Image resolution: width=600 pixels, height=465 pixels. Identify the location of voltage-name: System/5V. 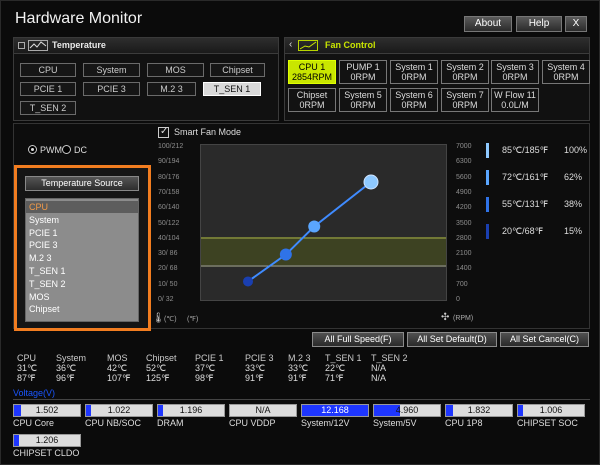
(395, 423).